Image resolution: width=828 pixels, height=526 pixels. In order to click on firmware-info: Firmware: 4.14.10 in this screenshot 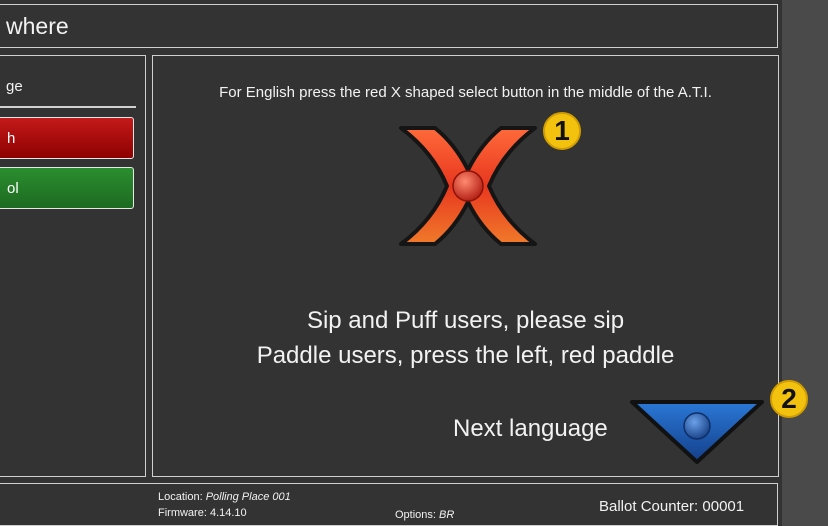, I will do `click(202, 513)`.